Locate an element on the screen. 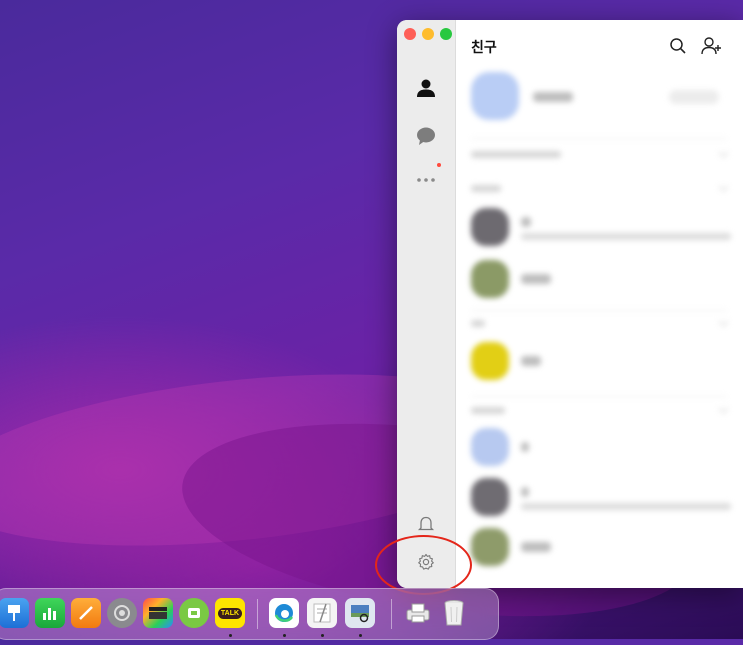  notification-dot is located at coordinates (439, 165).